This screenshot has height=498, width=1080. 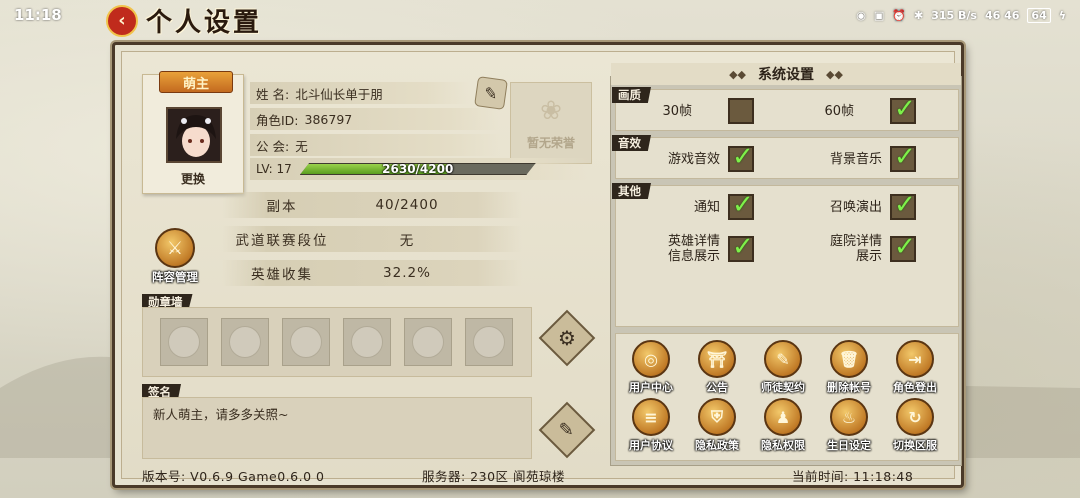 What do you see at coordinates (954, 15) in the screenshot?
I see `network-speed: 315 B/s` at bounding box center [954, 15].